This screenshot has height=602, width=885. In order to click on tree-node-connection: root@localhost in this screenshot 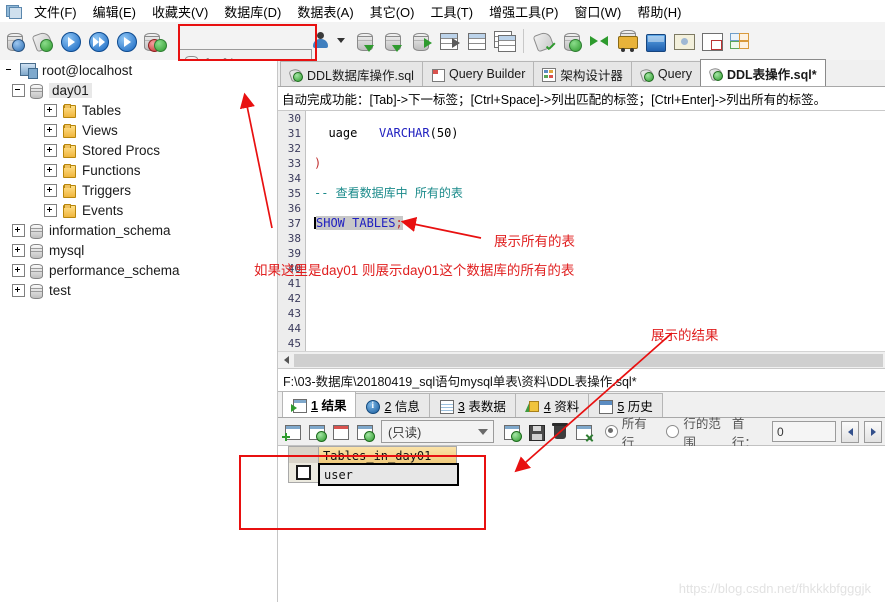, I will do `click(138, 70)`.